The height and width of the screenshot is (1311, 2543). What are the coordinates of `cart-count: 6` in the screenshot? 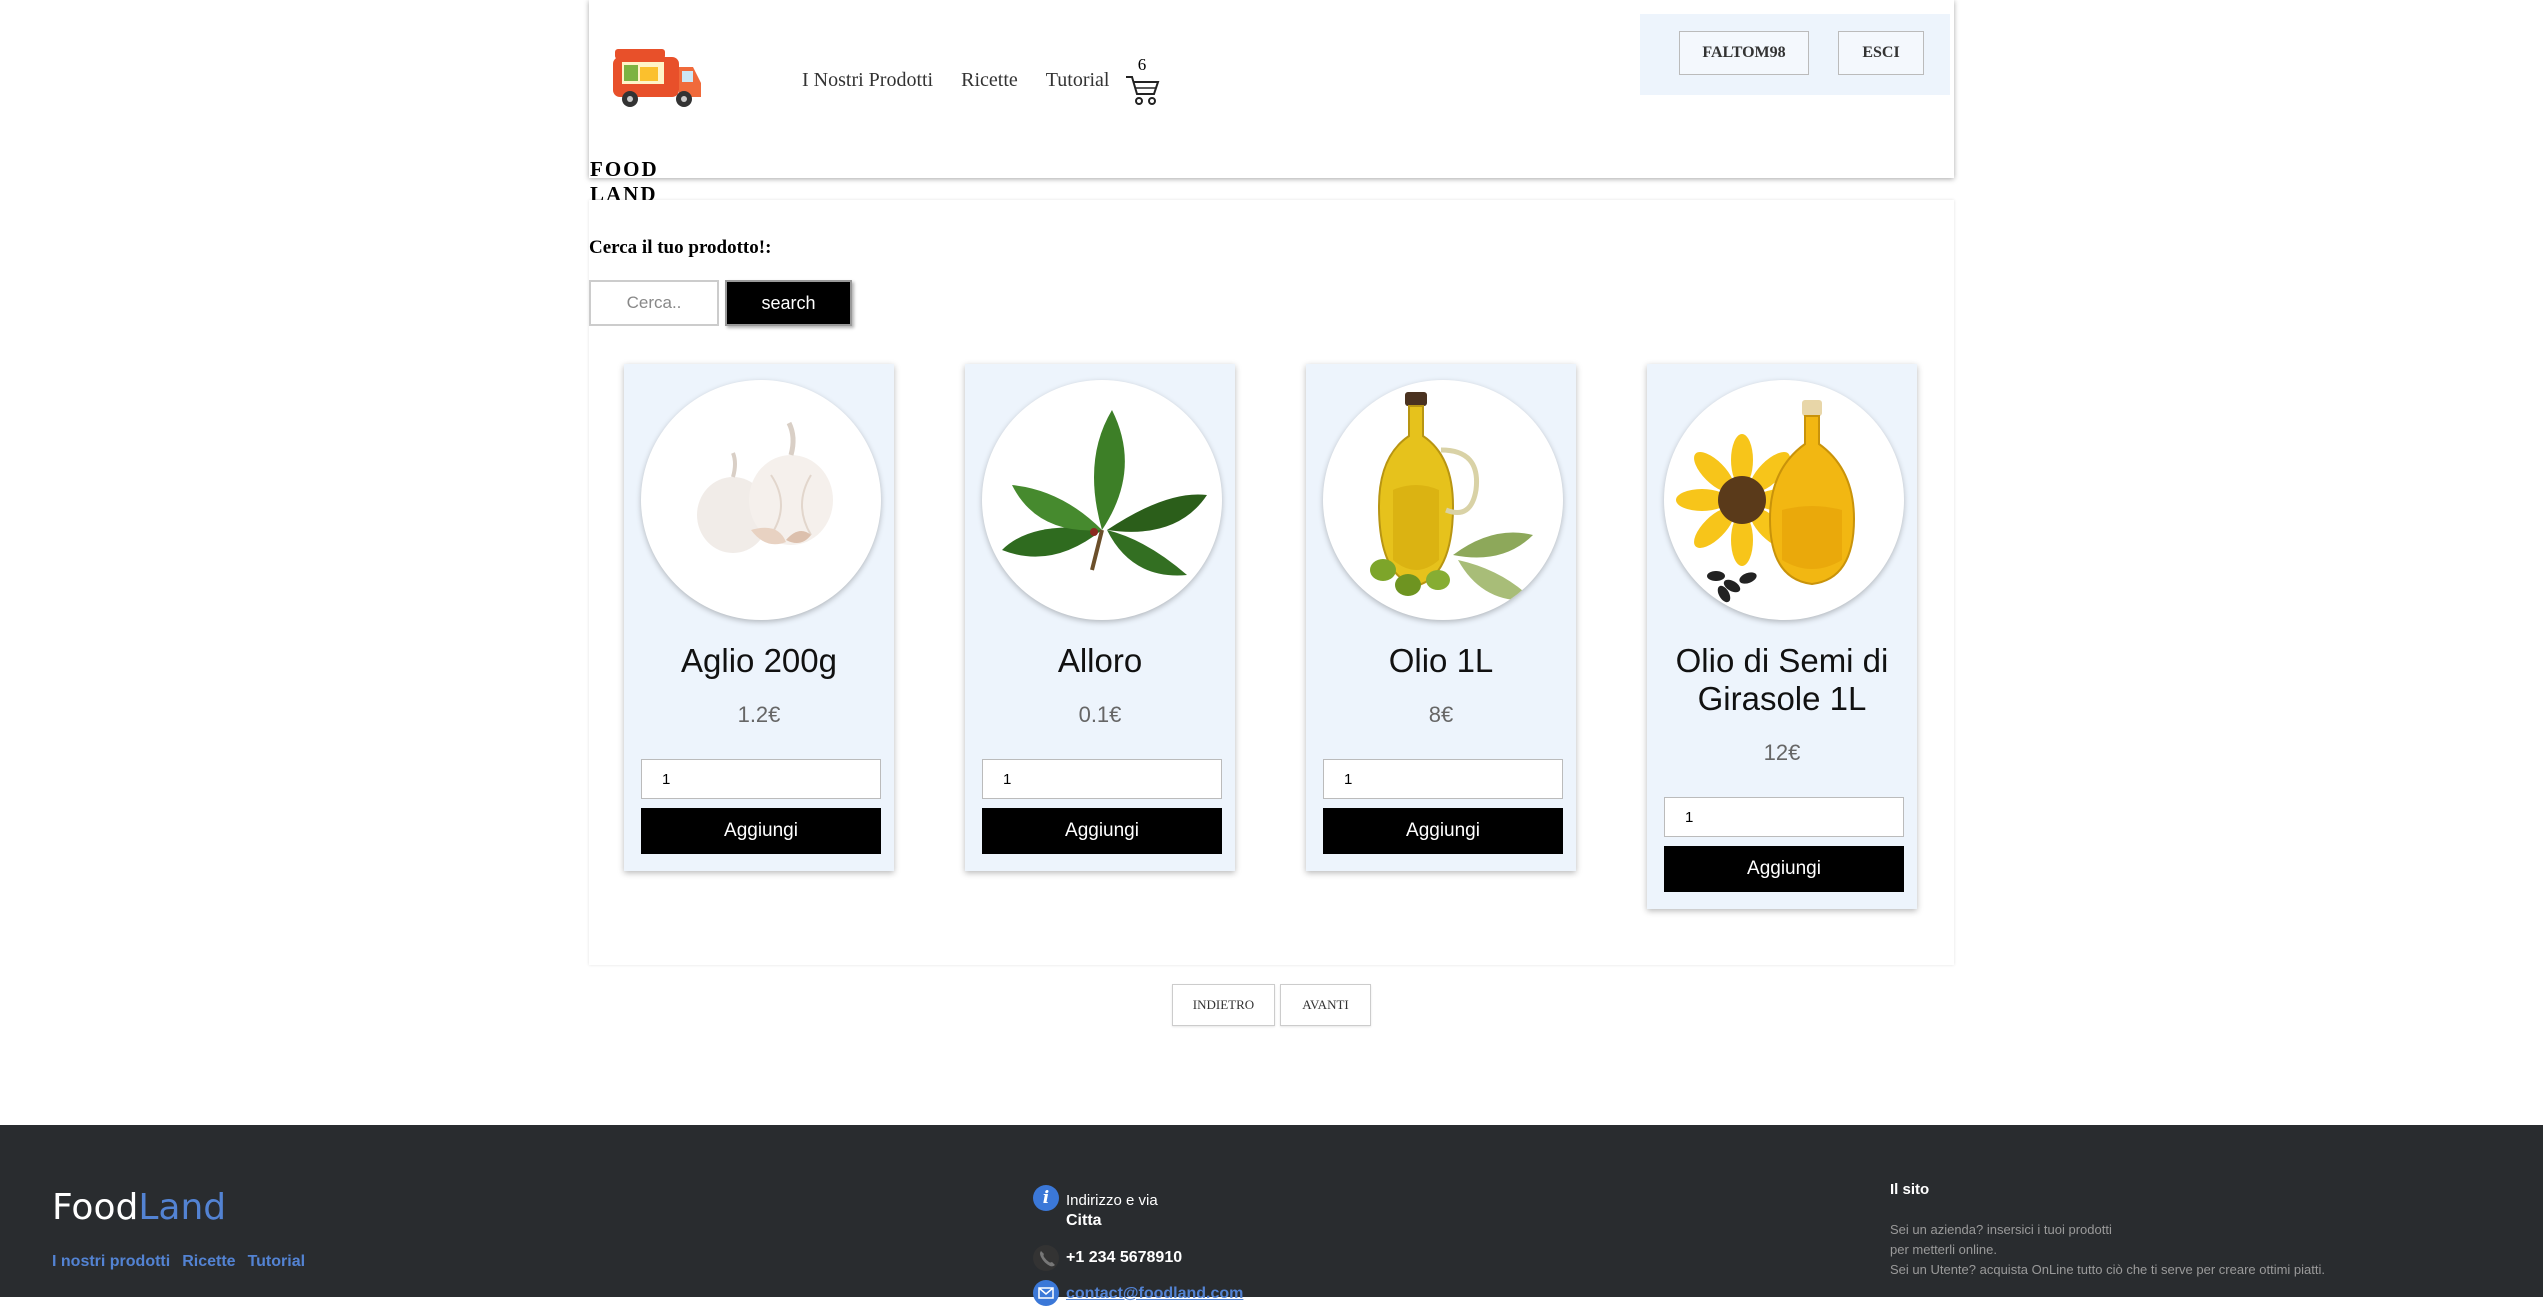 It's located at (1142, 64).